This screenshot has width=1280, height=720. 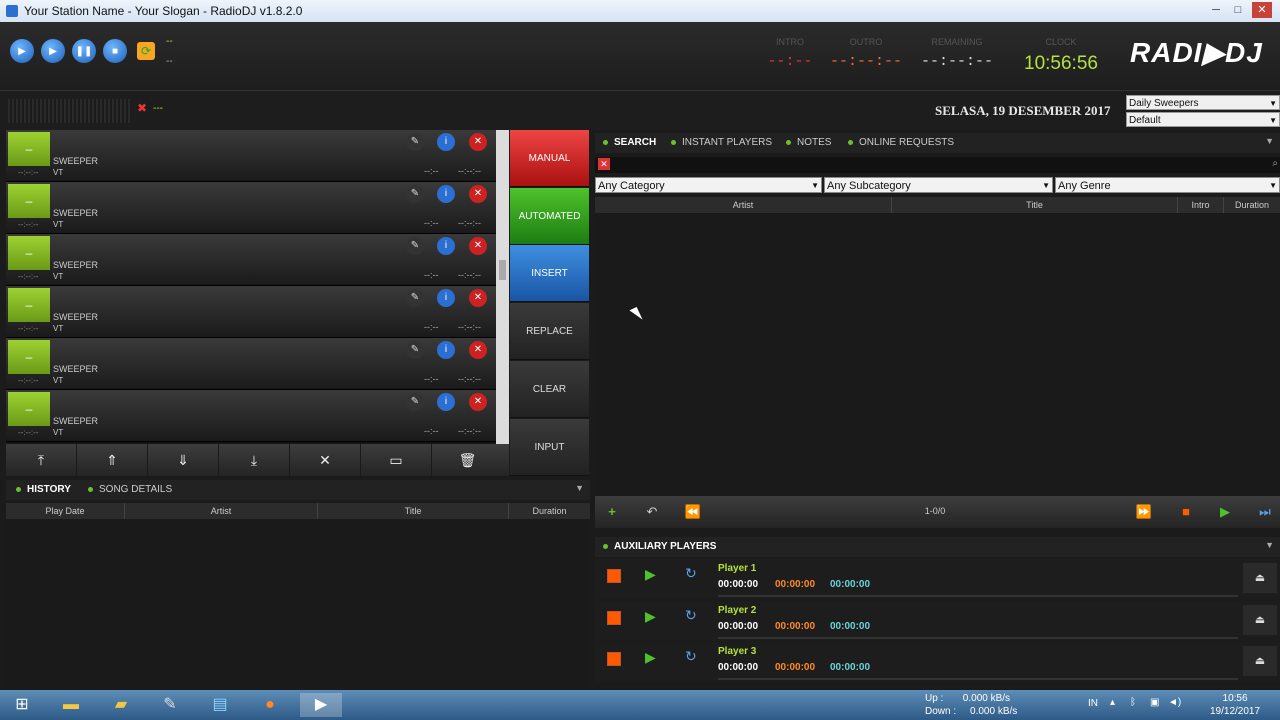 I want to click on tray-expand-icon: ▴, so click(x=1112, y=702).